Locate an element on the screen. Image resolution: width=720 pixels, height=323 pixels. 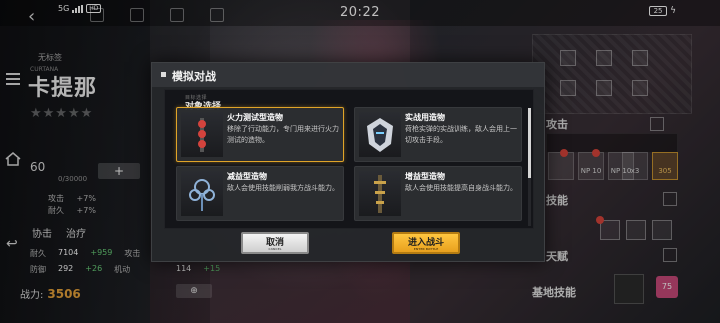
target-name: 火力测试型造物 is located at coordinates (255, 117).